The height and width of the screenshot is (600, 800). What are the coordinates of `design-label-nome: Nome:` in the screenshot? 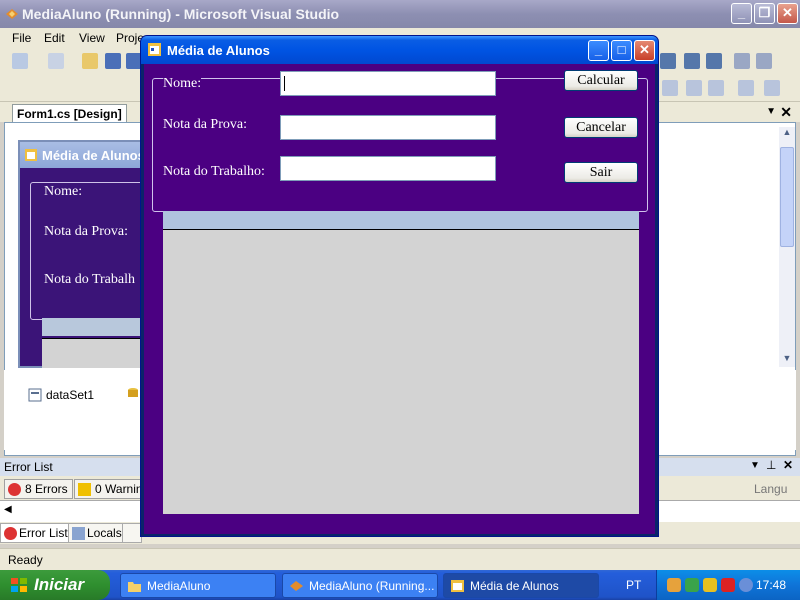 It's located at (63, 191).